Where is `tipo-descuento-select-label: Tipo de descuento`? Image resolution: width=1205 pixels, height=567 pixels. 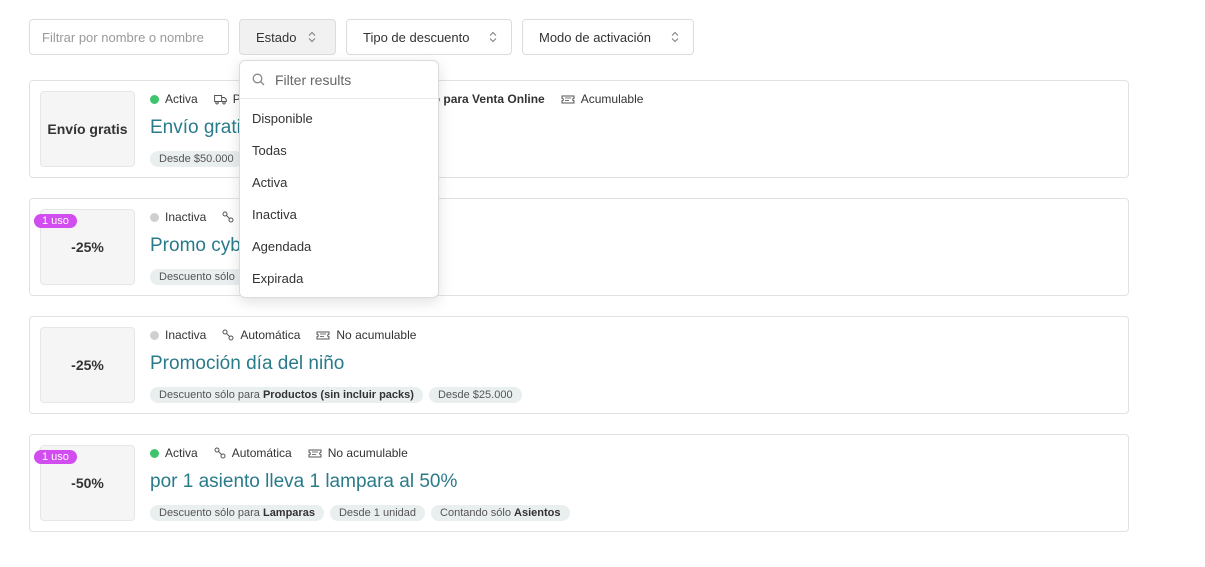
tipo-descuento-select-label: Tipo de descuento is located at coordinates (416, 37).